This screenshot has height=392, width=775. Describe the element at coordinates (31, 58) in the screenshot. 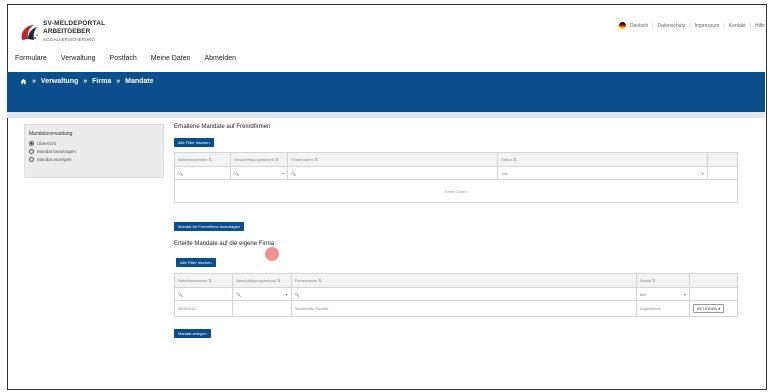

I see `nav-formulare: Formulare` at that location.